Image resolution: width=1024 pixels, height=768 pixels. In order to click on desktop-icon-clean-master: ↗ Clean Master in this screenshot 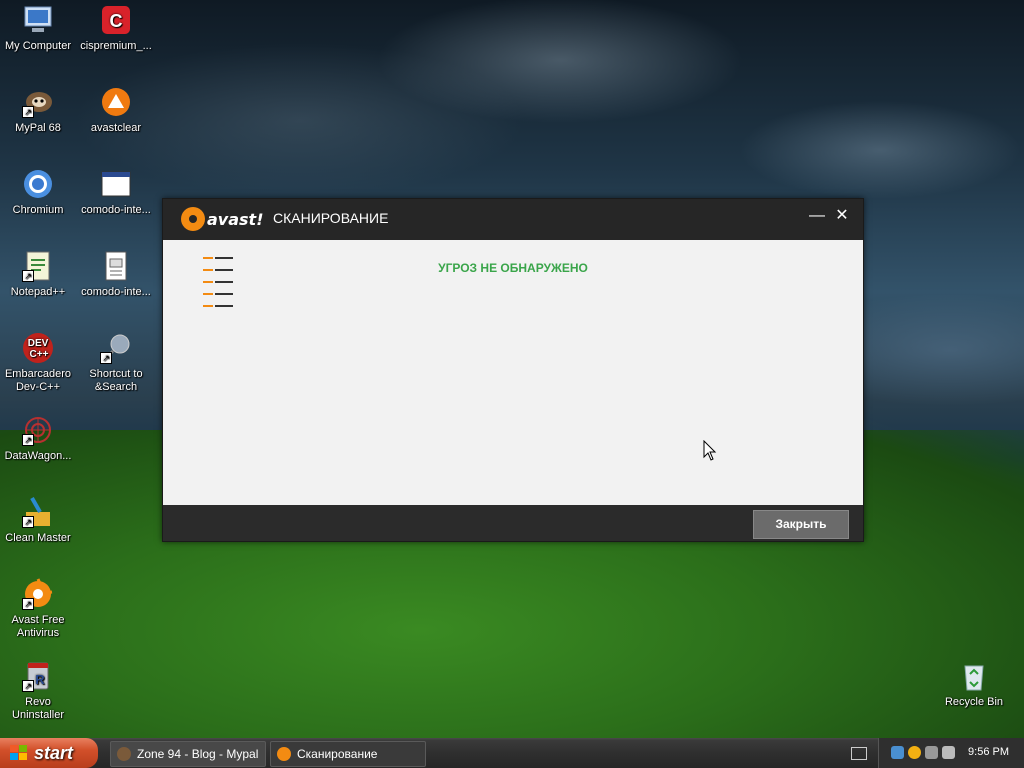, I will do `click(38, 520)`.